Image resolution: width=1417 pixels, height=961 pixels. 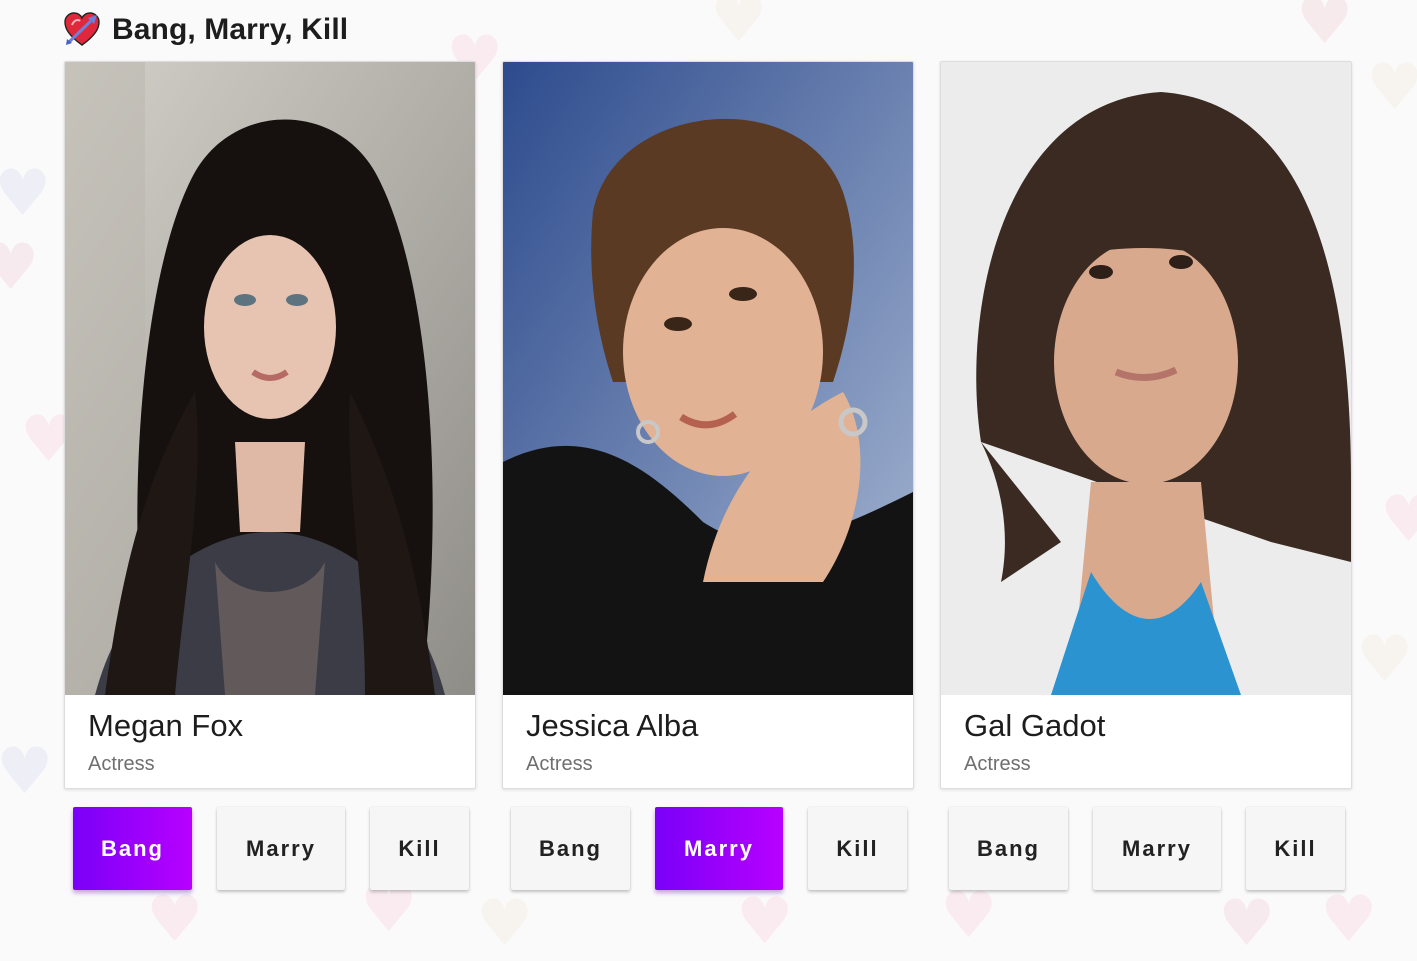 I want to click on app-header: Bang, Marry, Kill, so click(x=206, y=30).